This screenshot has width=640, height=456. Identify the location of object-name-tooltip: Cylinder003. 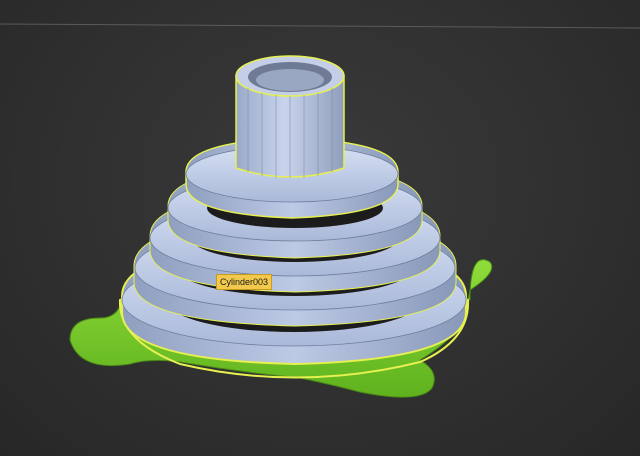
(244, 282).